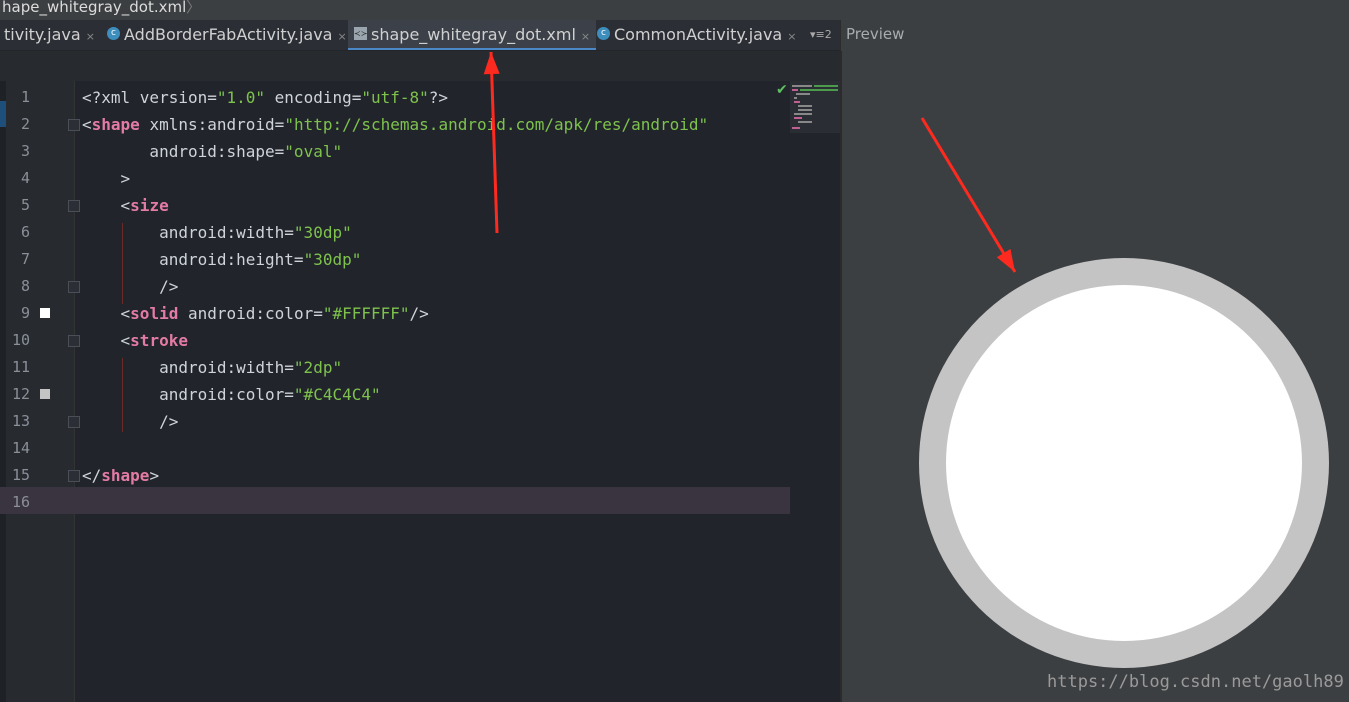 The width and height of the screenshot is (1349, 702). Describe the element at coordinates (25, 313) in the screenshot. I see `line-number: 9` at that location.